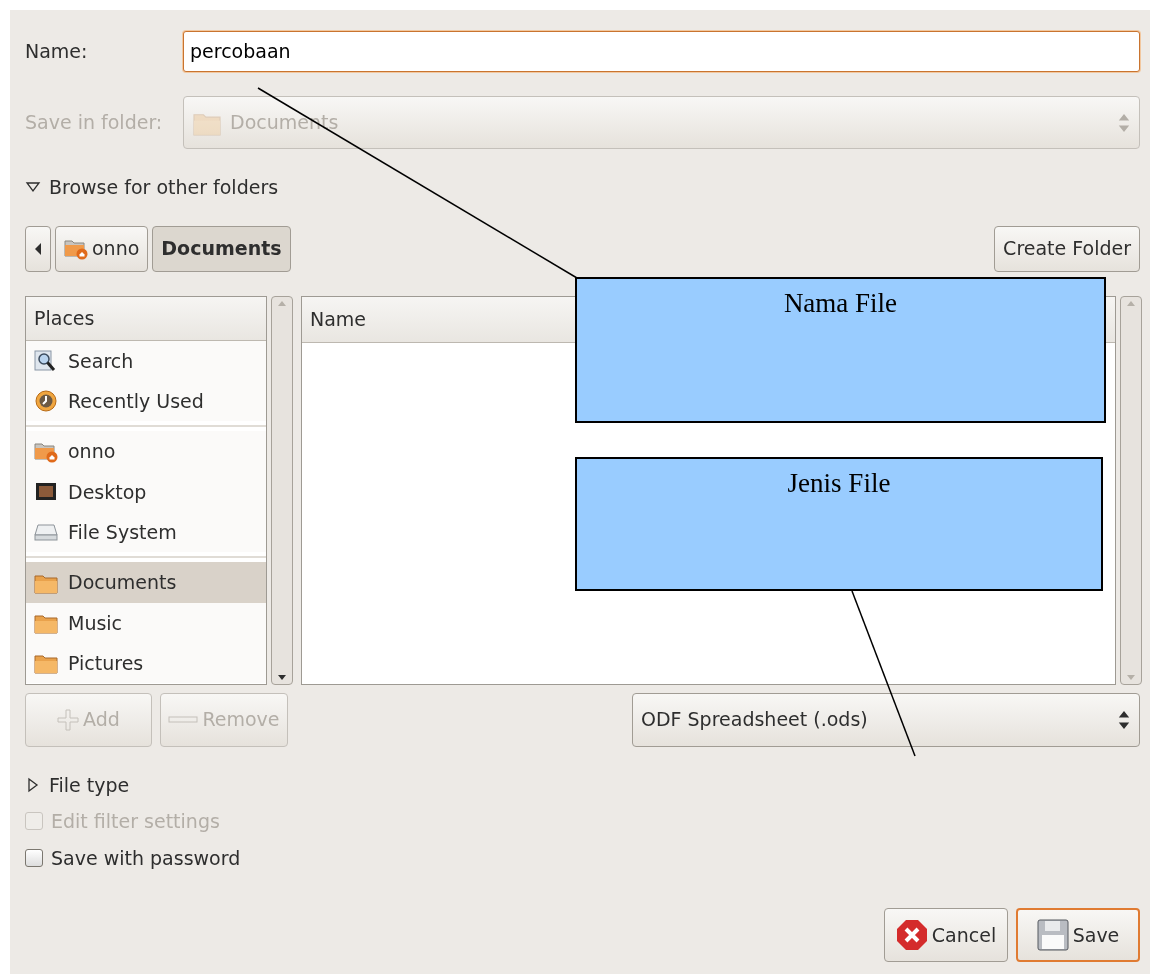  Describe the element at coordinates (46, 532) in the screenshot. I see `drive-icon` at that location.